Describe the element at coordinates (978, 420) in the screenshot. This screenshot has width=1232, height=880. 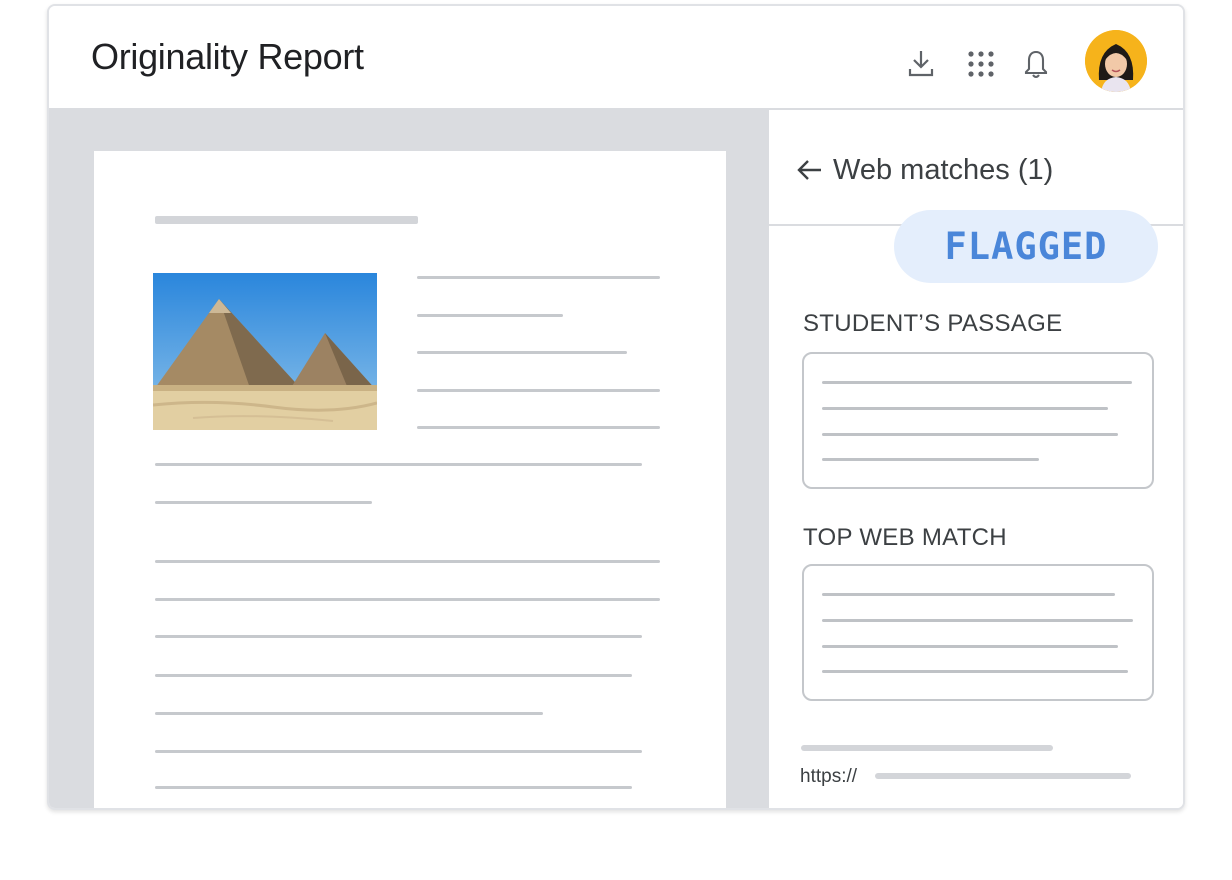
I see `student-passage-card` at that location.